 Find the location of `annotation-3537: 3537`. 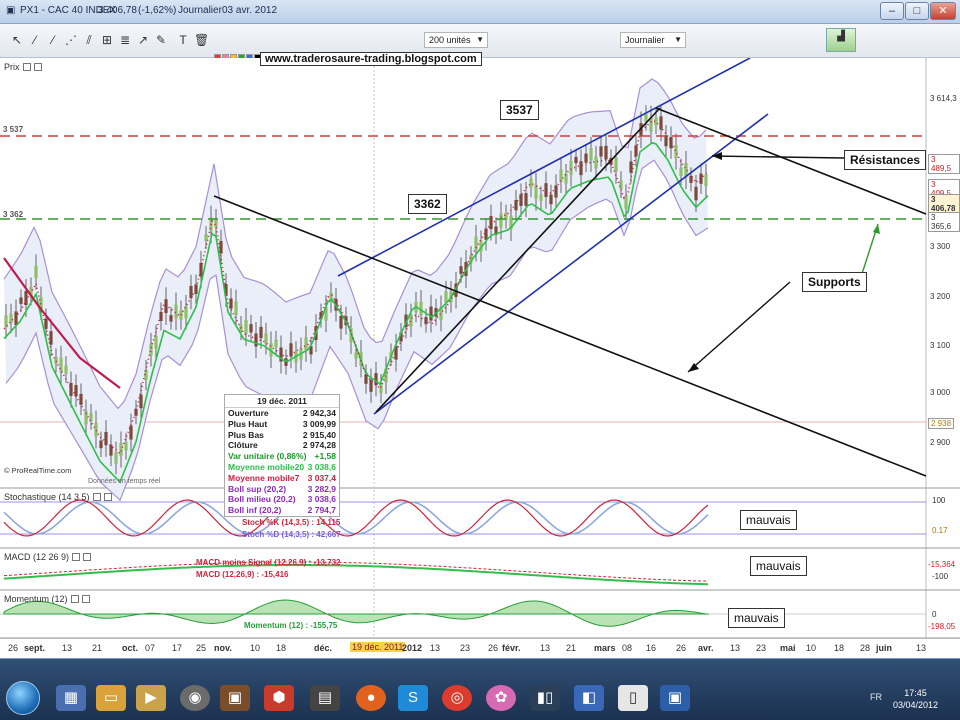

annotation-3537: 3537 is located at coordinates (519, 110).